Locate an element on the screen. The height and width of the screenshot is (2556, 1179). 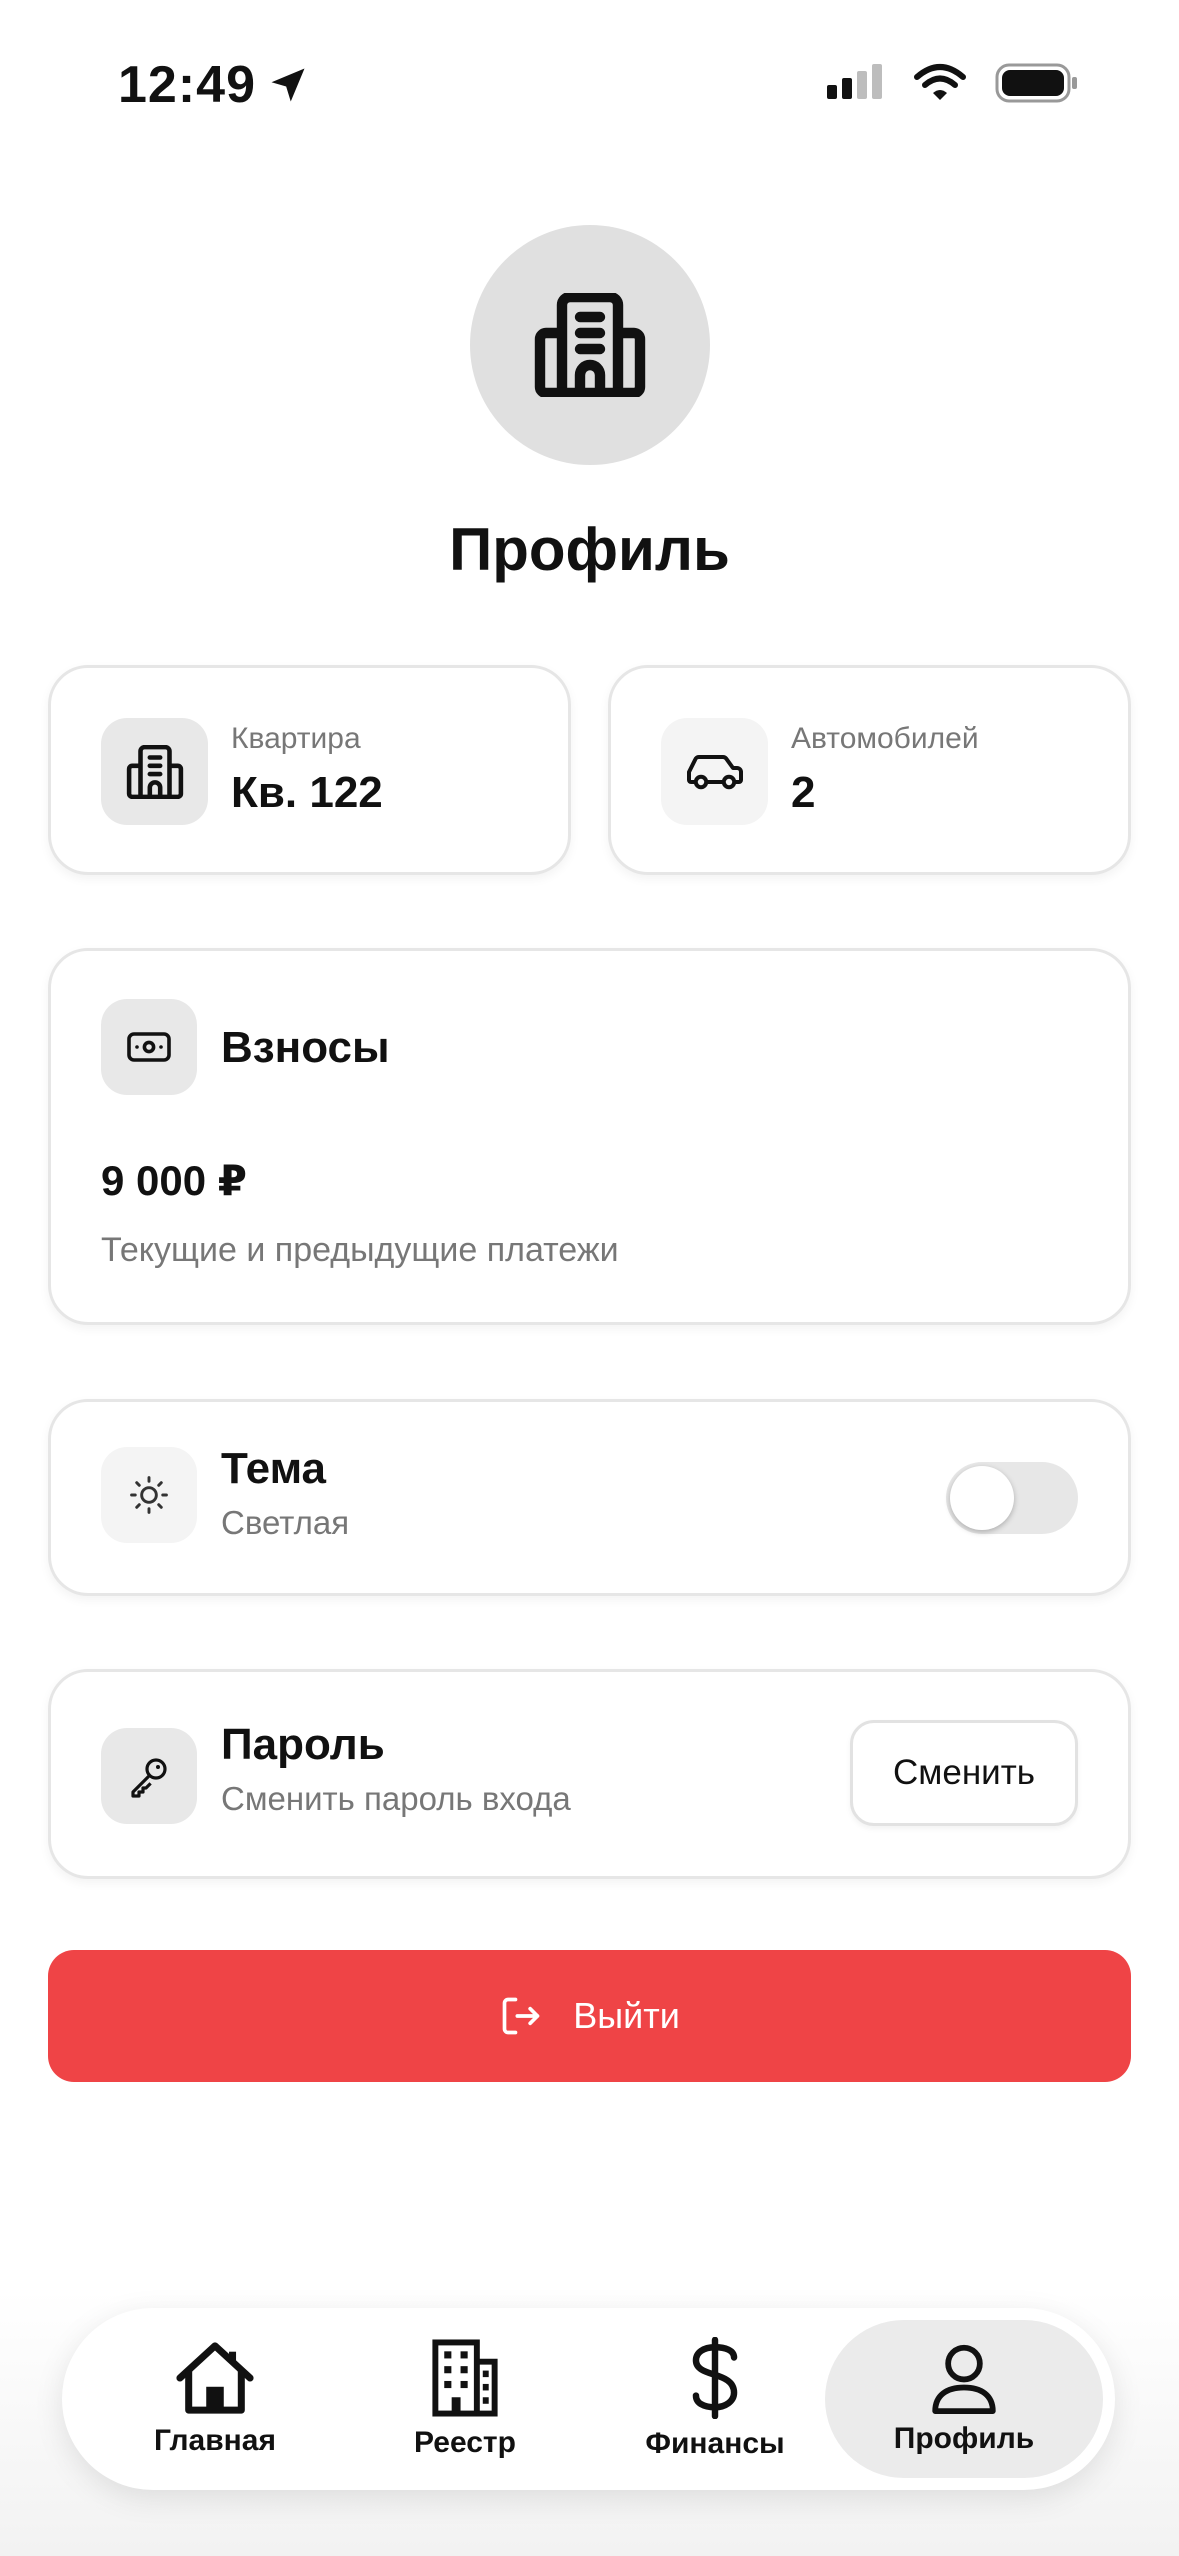
cars-label: Автомобилей is located at coordinates (885, 738).